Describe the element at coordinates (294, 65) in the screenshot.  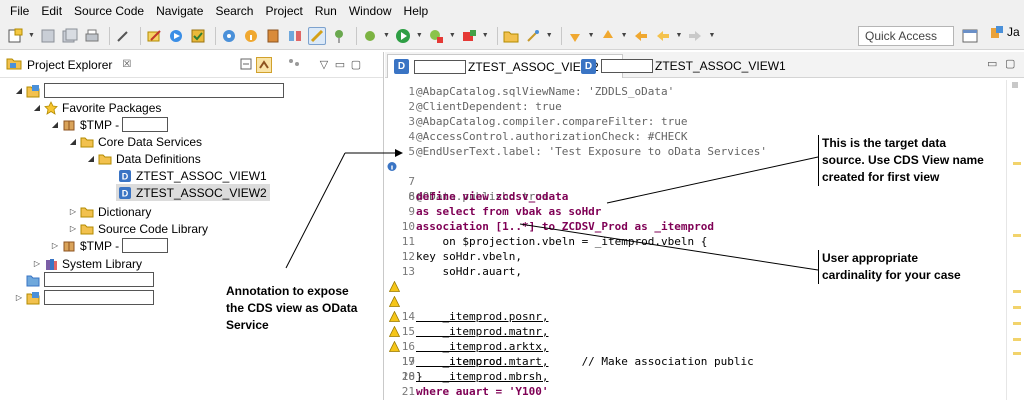
I see `filter-icon` at that location.